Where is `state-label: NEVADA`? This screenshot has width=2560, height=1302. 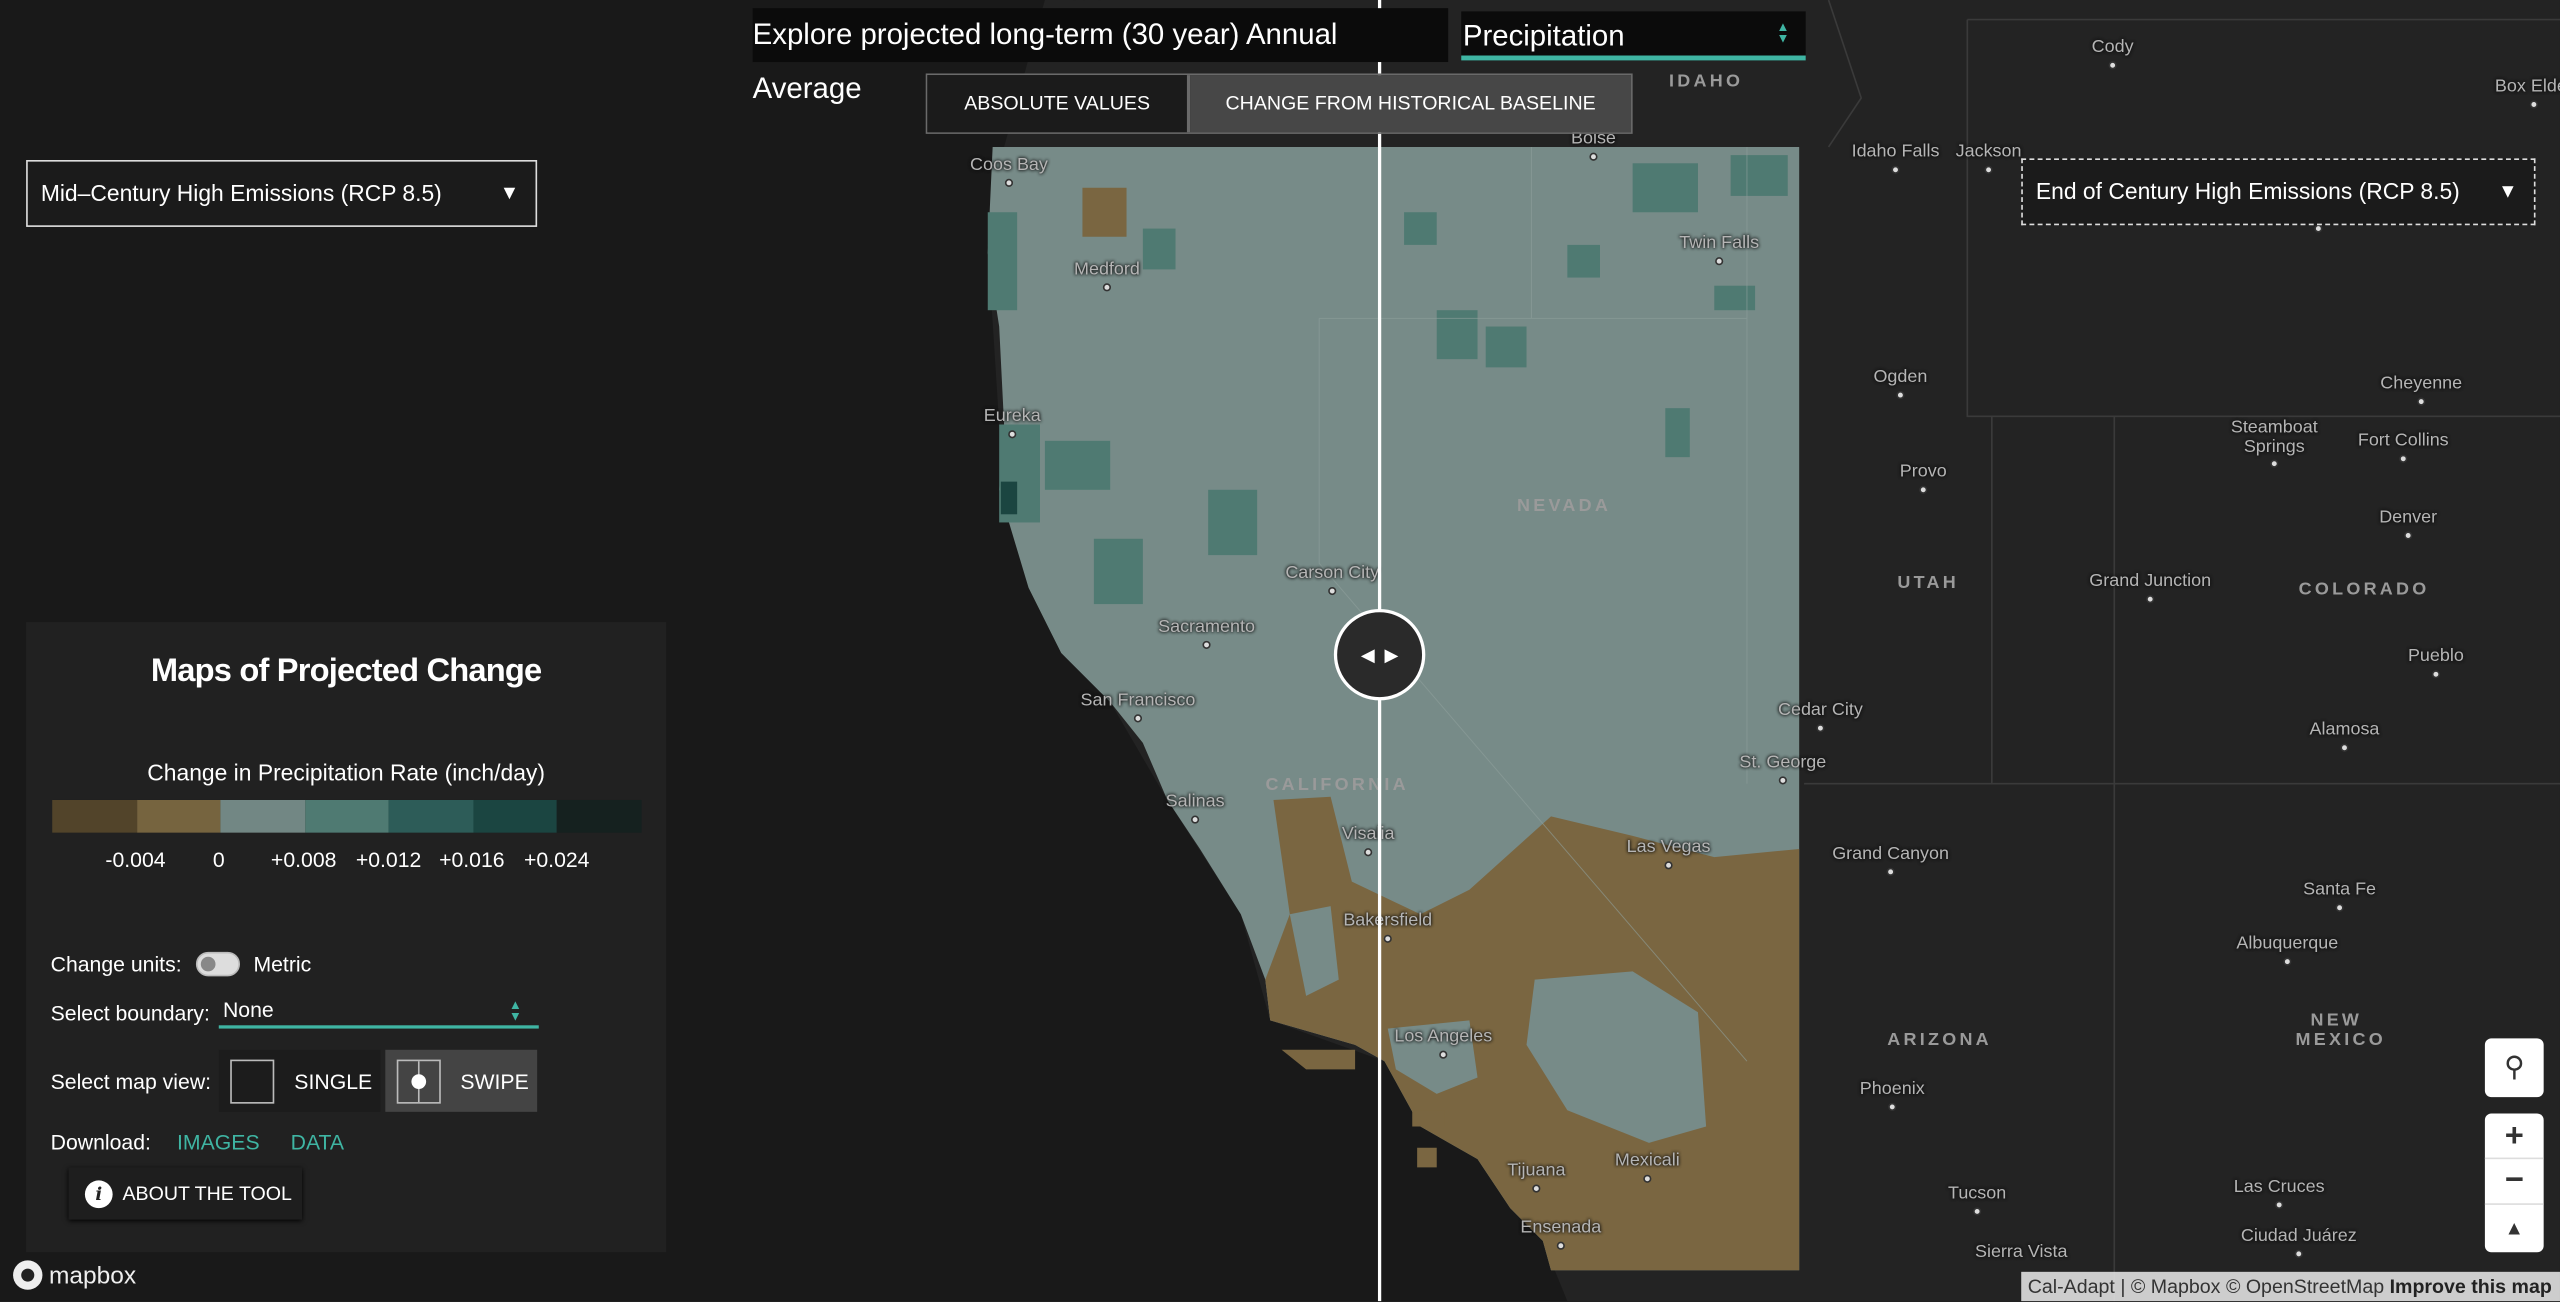 state-label: NEVADA is located at coordinates (1564, 506).